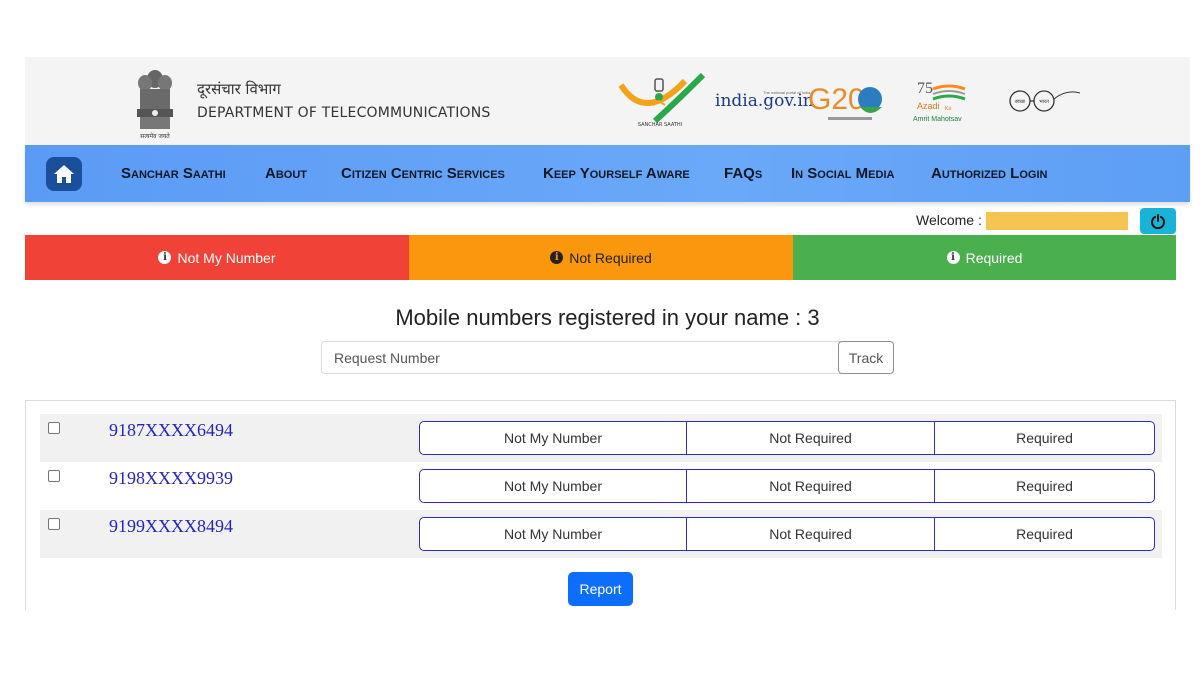 This screenshot has height=675, width=1200. Describe the element at coordinates (171, 430) in the screenshot. I see `mobile-number: 9187XXXX6494` at that location.